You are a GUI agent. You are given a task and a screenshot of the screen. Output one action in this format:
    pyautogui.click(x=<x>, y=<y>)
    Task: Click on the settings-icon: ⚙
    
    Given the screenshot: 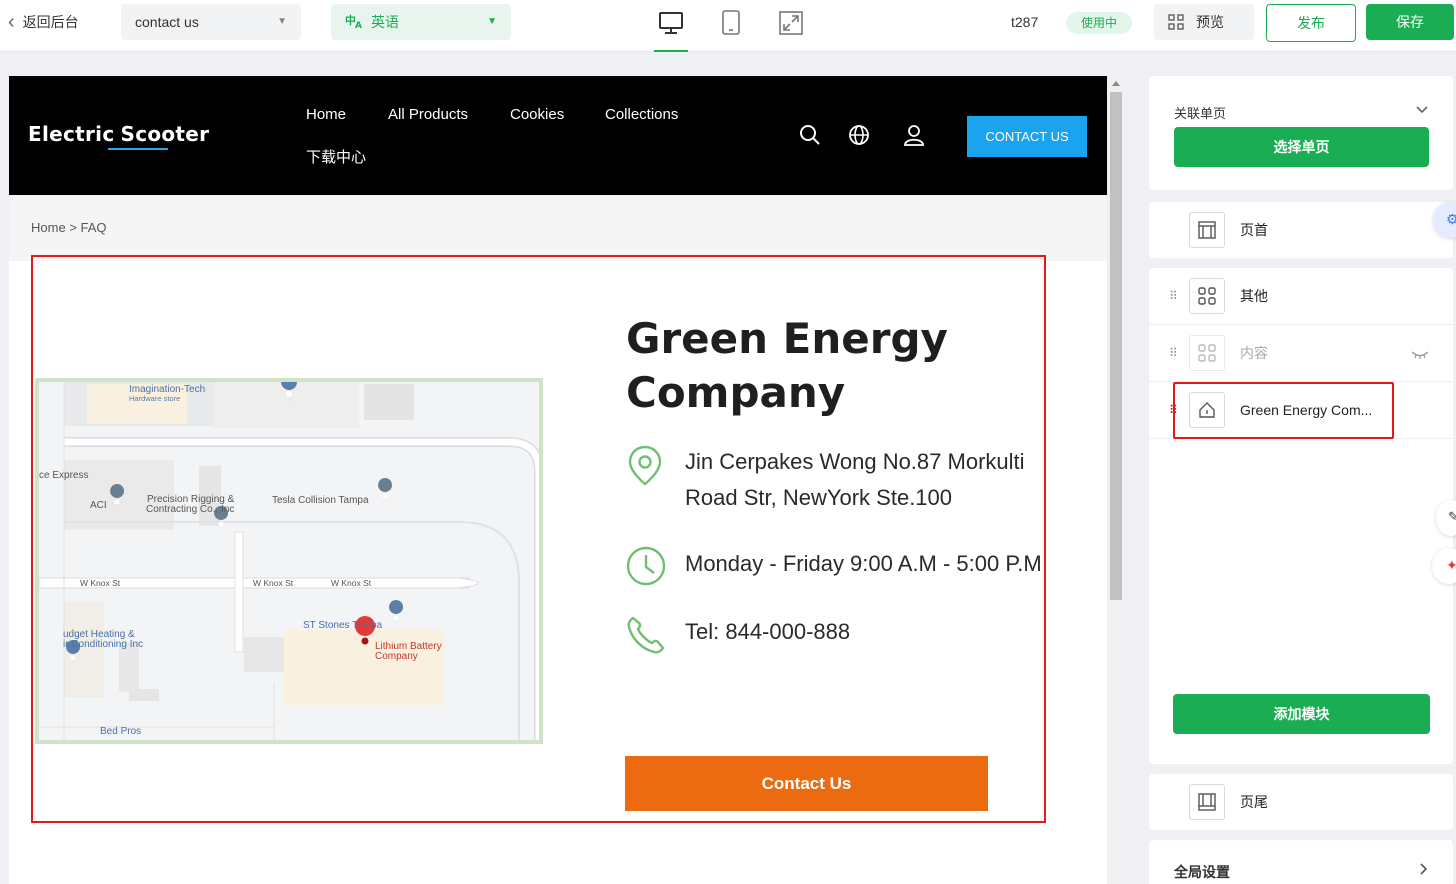 What is the action you would take?
    pyautogui.click(x=1451, y=219)
    